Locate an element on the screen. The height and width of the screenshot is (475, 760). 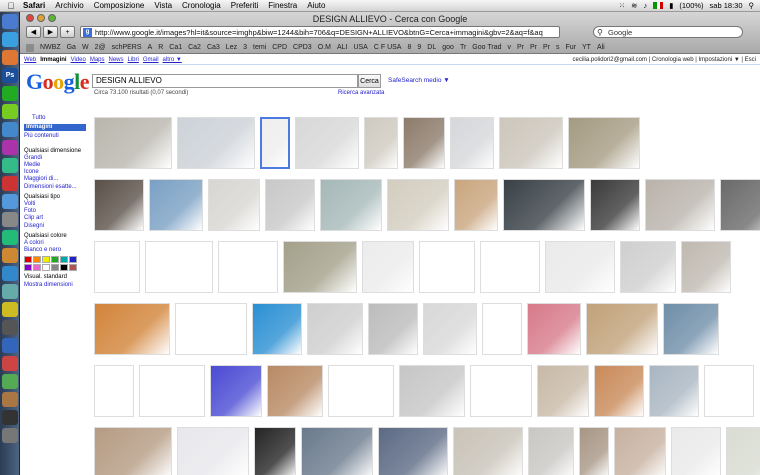
bookmark-item: Lez is located at coordinates (231, 47).